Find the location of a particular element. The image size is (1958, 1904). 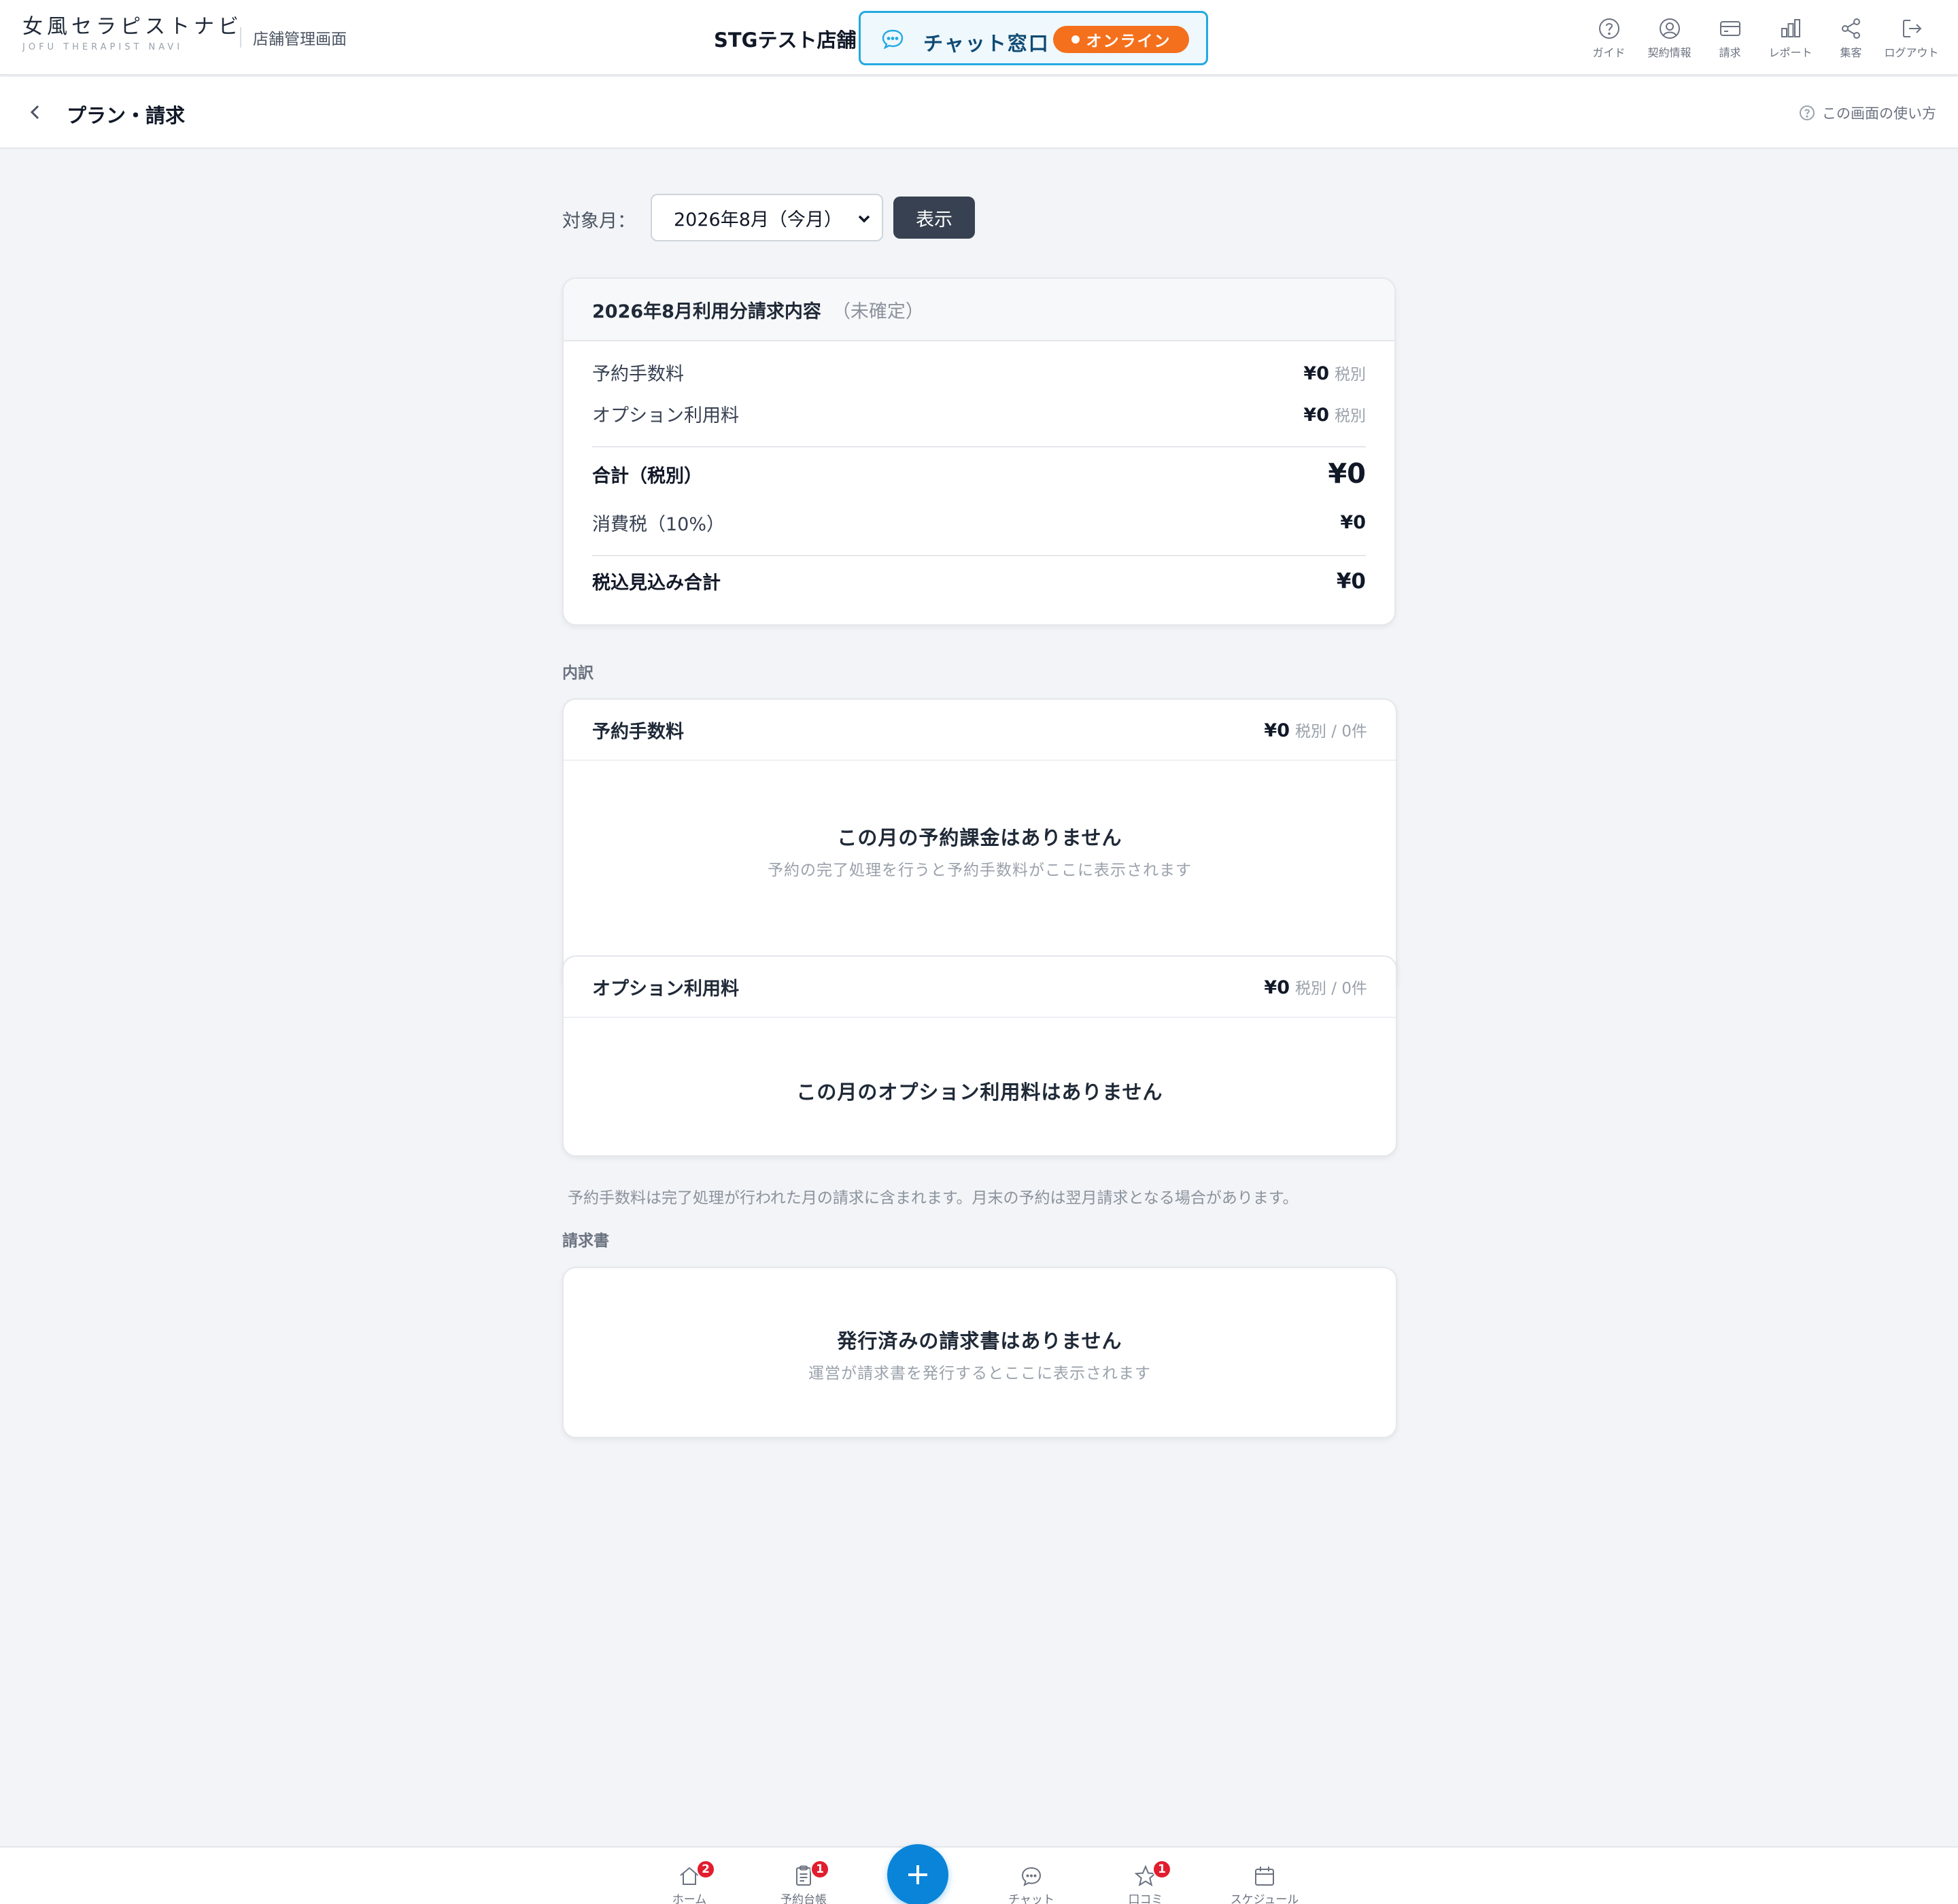

header-nav: ガイド 契約情報 請求 レポート 集客 ログアウト is located at coordinates (1760, 38).